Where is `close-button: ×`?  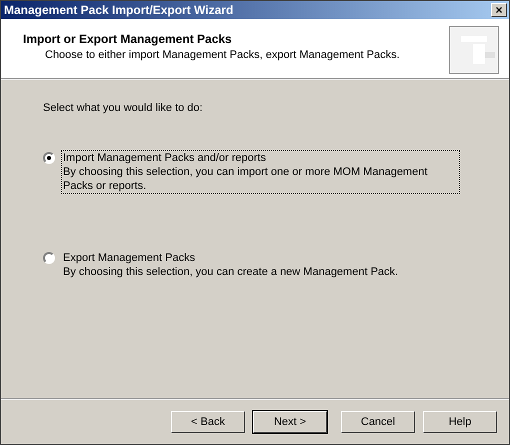 close-button: × is located at coordinates (499, 10).